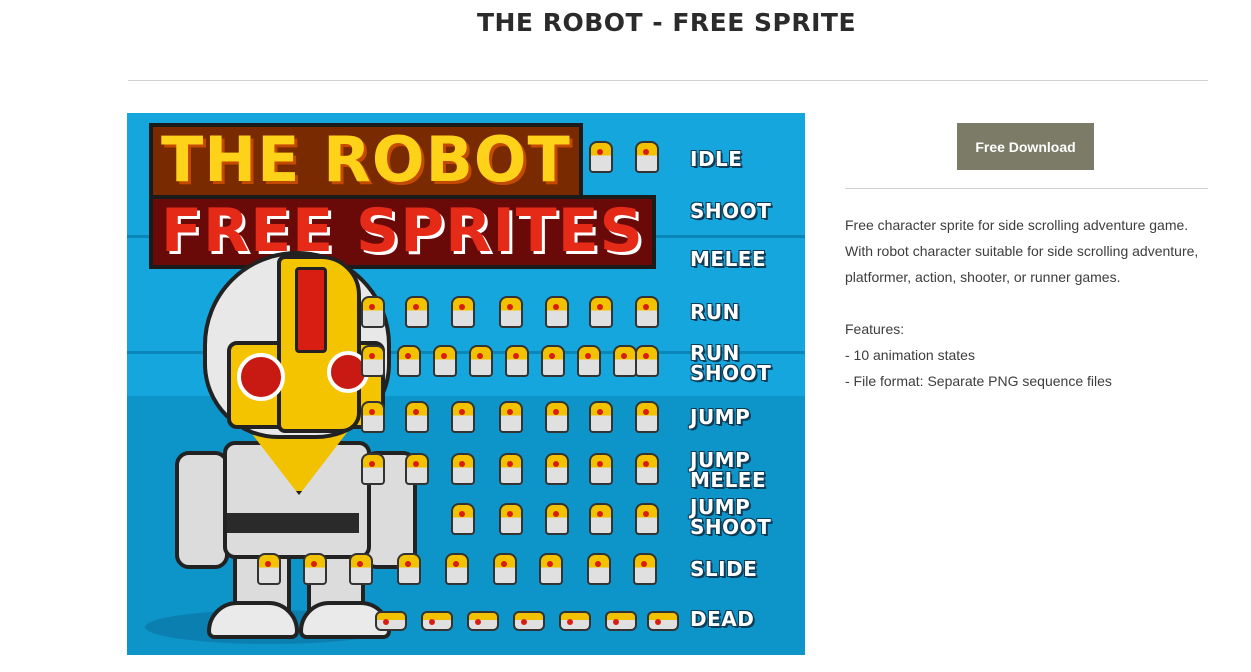 This screenshot has width=1251, height=672. What do you see at coordinates (1025, 146) in the screenshot?
I see `free-download-button: Free Download` at bounding box center [1025, 146].